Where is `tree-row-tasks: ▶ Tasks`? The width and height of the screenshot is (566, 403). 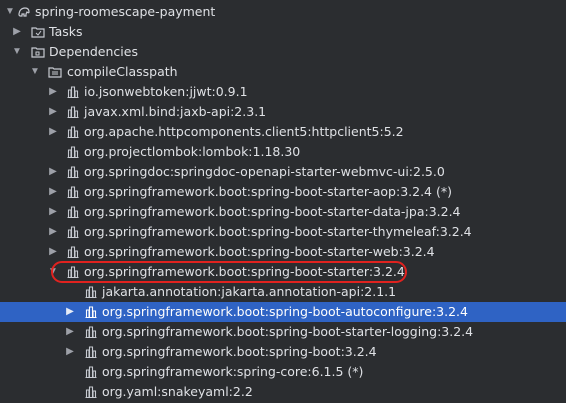 tree-row-tasks: ▶ Tasks is located at coordinates (283, 32).